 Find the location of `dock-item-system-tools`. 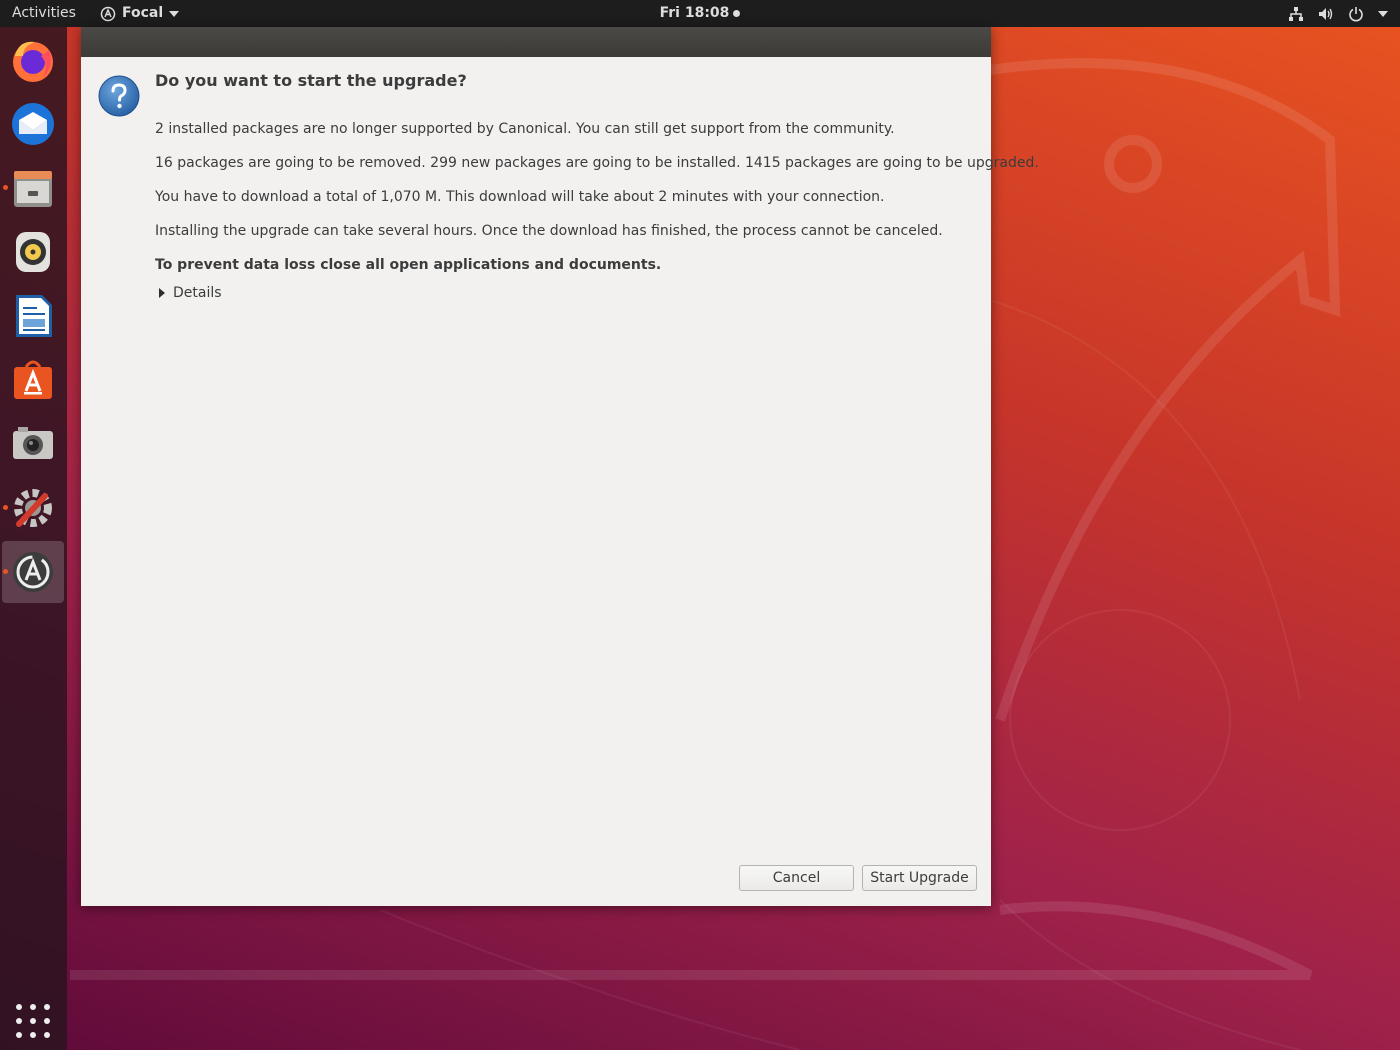

dock-item-system-tools is located at coordinates (33, 508).